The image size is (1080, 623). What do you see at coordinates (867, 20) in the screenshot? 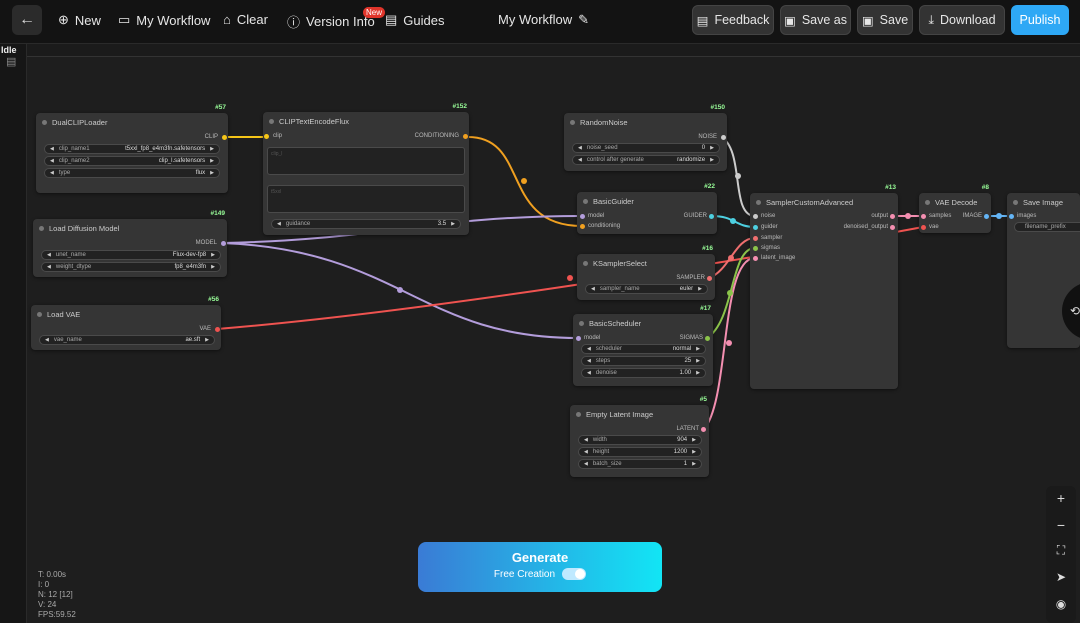
I see `save-icon: ▣` at bounding box center [867, 20].